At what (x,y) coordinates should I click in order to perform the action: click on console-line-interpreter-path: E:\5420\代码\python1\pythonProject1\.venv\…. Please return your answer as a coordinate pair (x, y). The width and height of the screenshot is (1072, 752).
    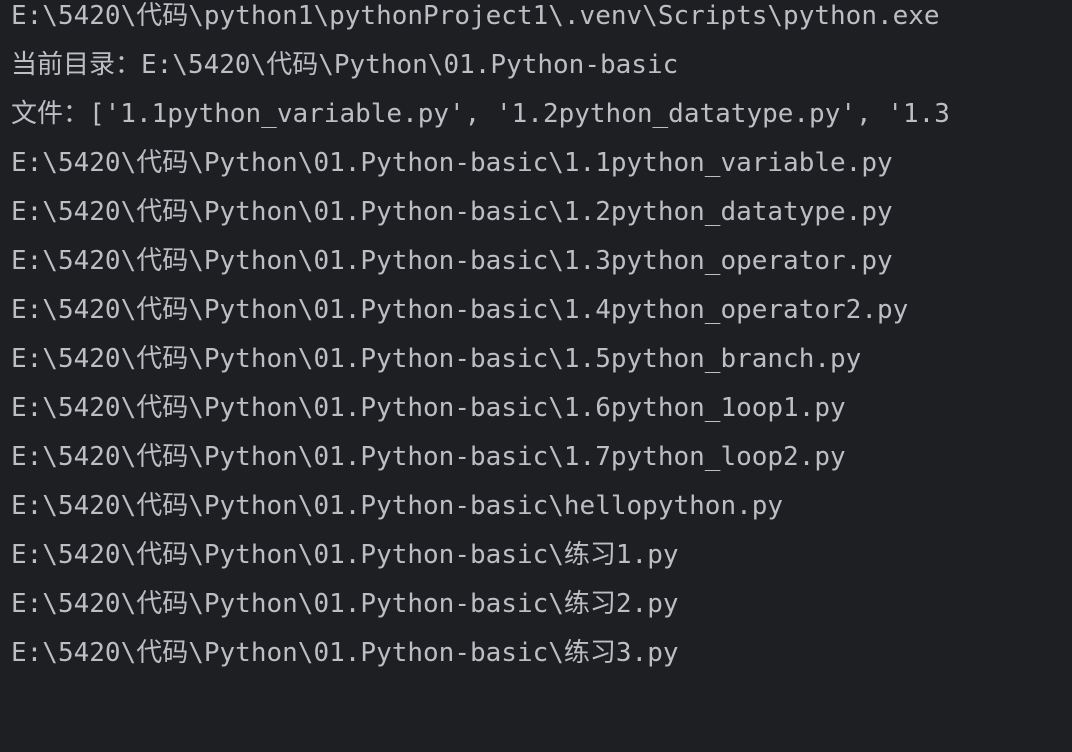
    Looking at the image, I should click on (475, 16).